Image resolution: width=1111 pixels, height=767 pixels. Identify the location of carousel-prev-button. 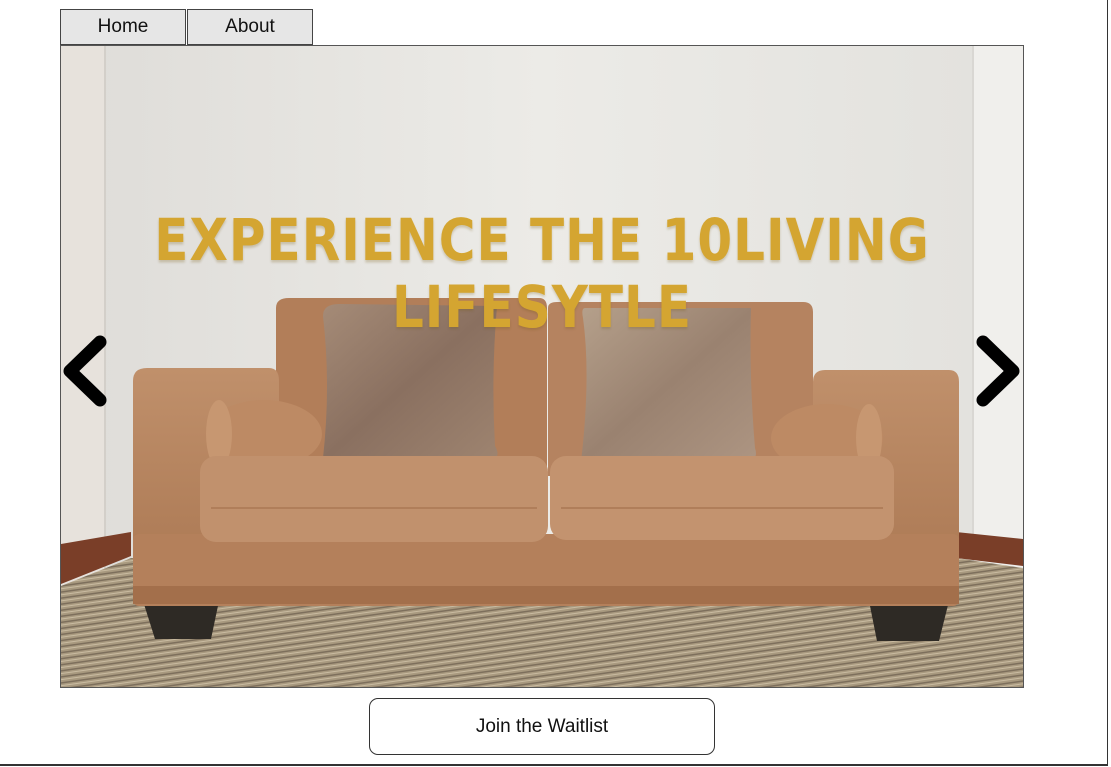
(86, 371).